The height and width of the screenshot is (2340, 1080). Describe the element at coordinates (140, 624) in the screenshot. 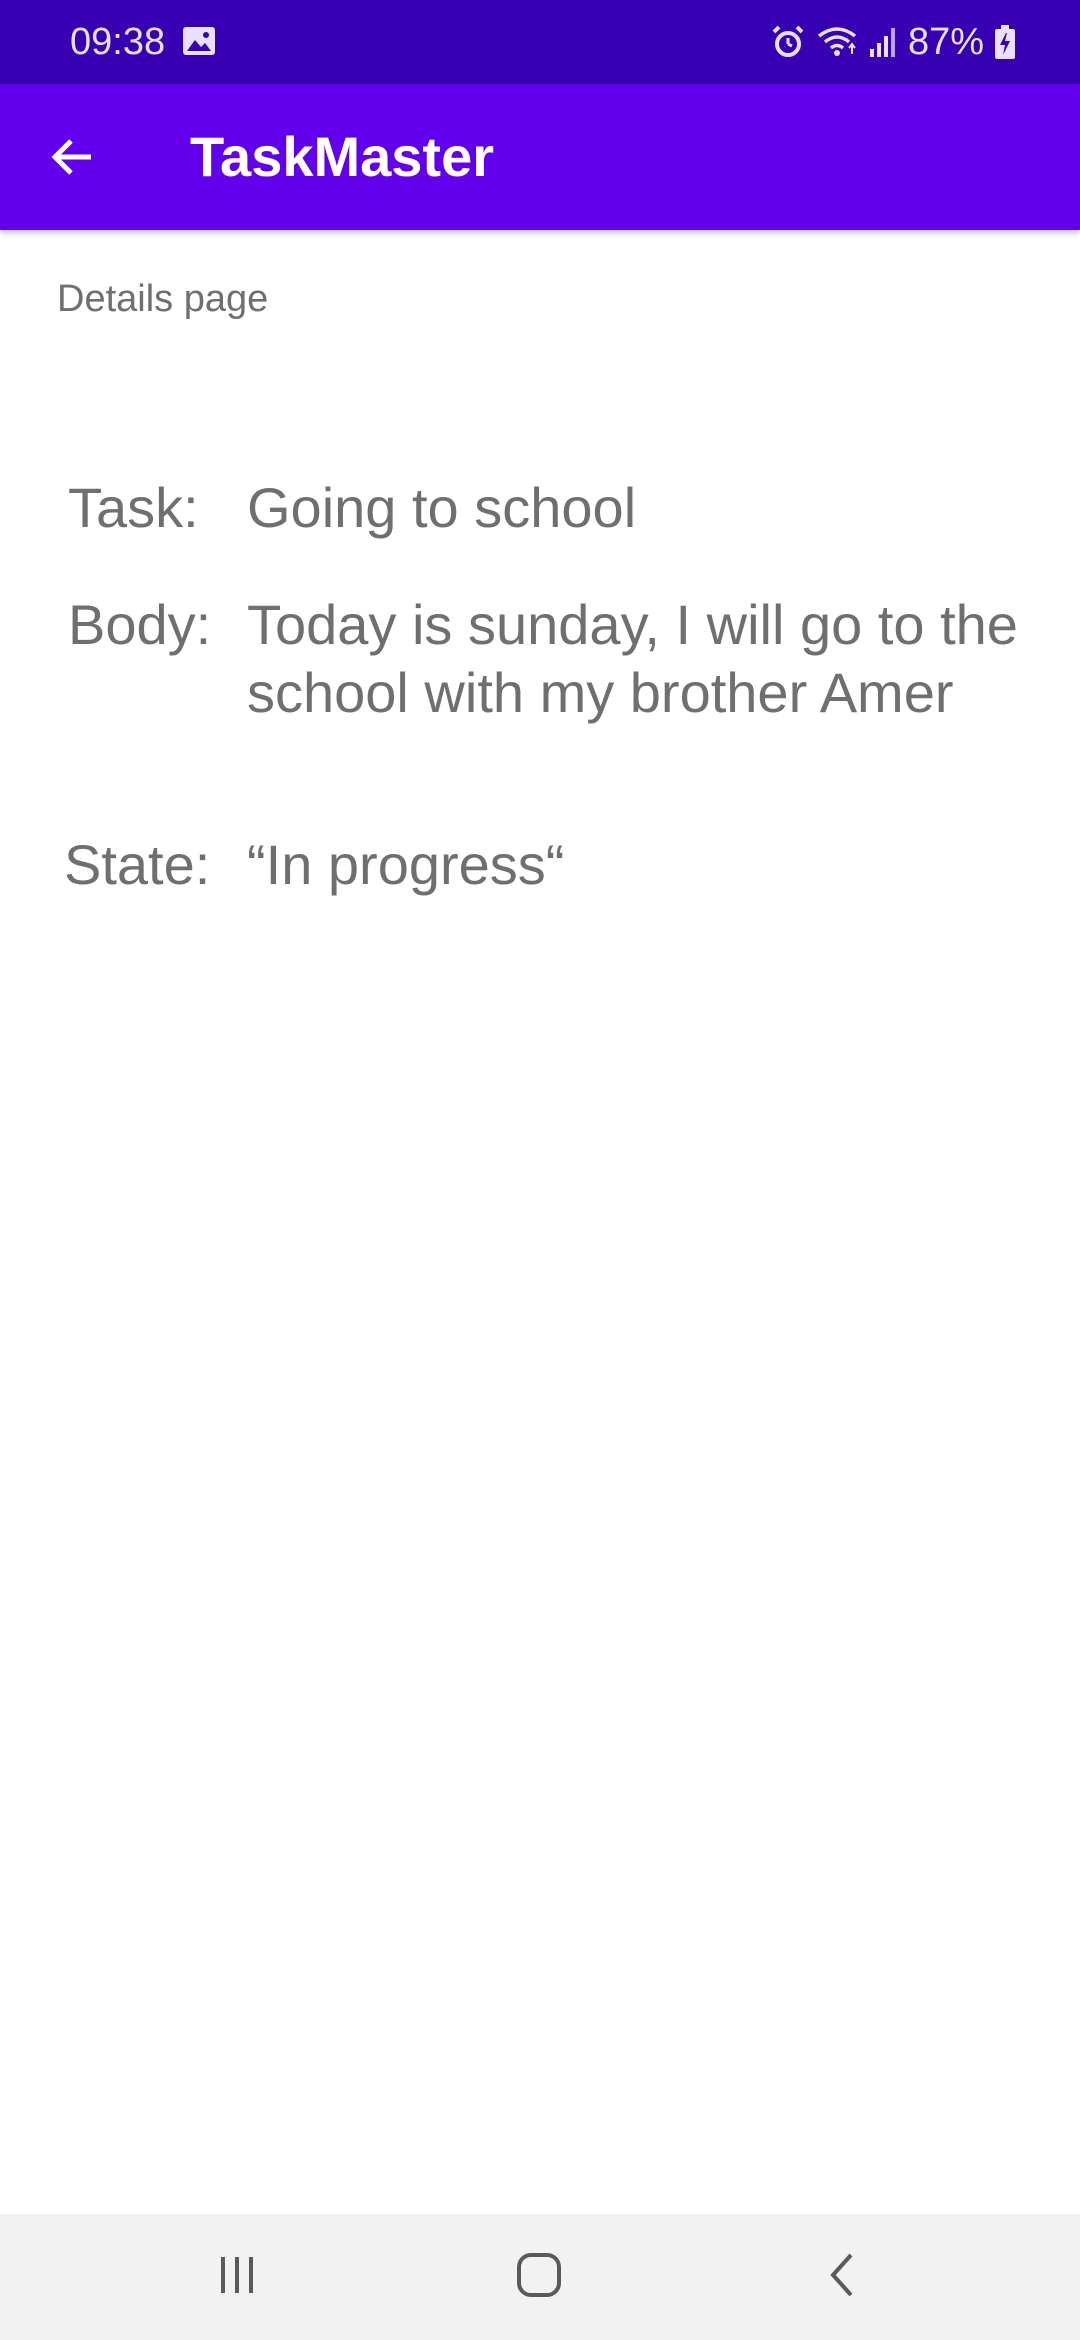

I see `body-label: Body:` at that location.